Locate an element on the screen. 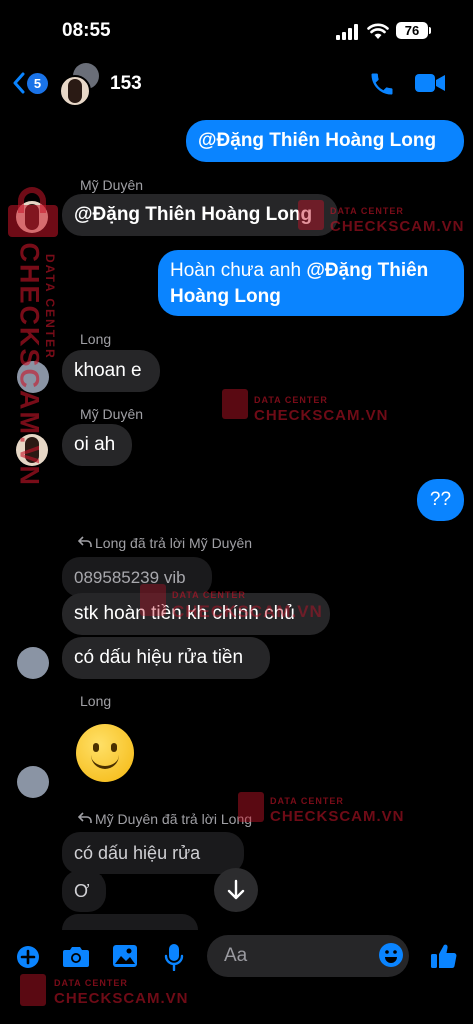 The height and width of the screenshot is (1024, 473). message-text: Hoàn chưa anh is located at coordinates (238, 270).